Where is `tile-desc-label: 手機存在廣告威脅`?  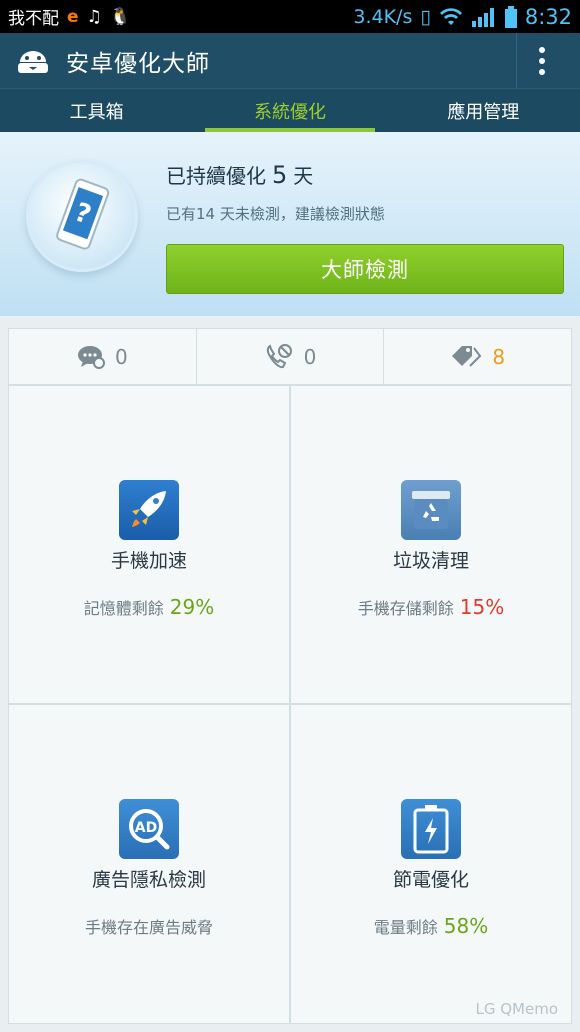
tile-desc-label: 手機存在廣告威脅 is located at coordinates (148, 927).